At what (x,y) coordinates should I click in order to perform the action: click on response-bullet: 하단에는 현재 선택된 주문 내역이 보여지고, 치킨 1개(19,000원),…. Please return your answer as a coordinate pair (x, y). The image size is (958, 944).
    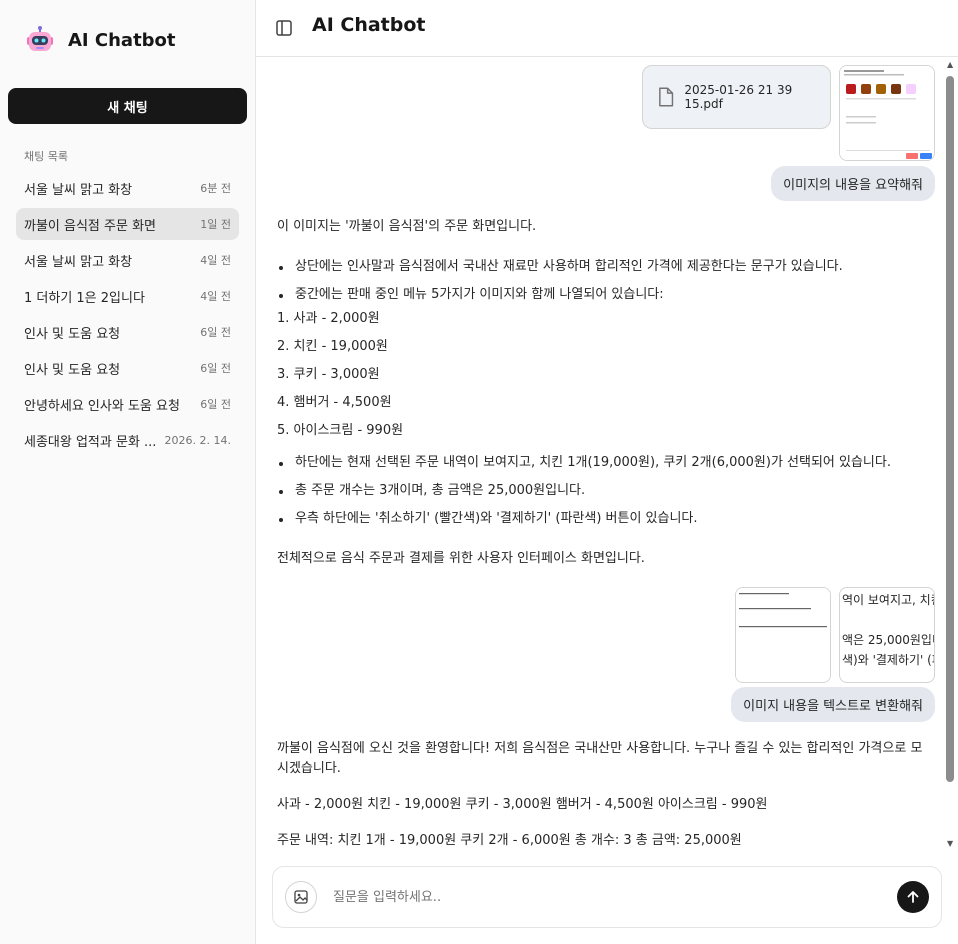
    Looking at the image, I should click on (584, 463).